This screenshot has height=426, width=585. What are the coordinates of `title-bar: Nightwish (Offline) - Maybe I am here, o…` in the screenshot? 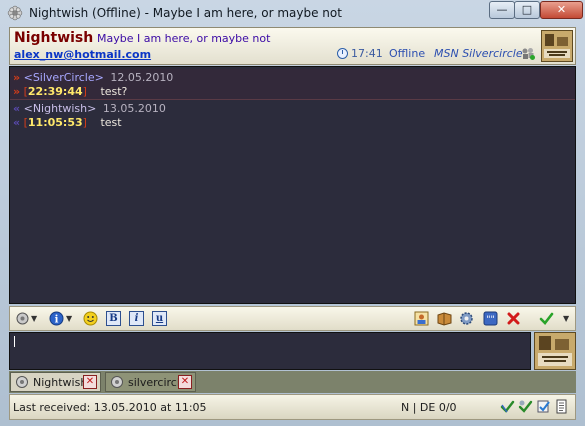 It's located at (292, 13).